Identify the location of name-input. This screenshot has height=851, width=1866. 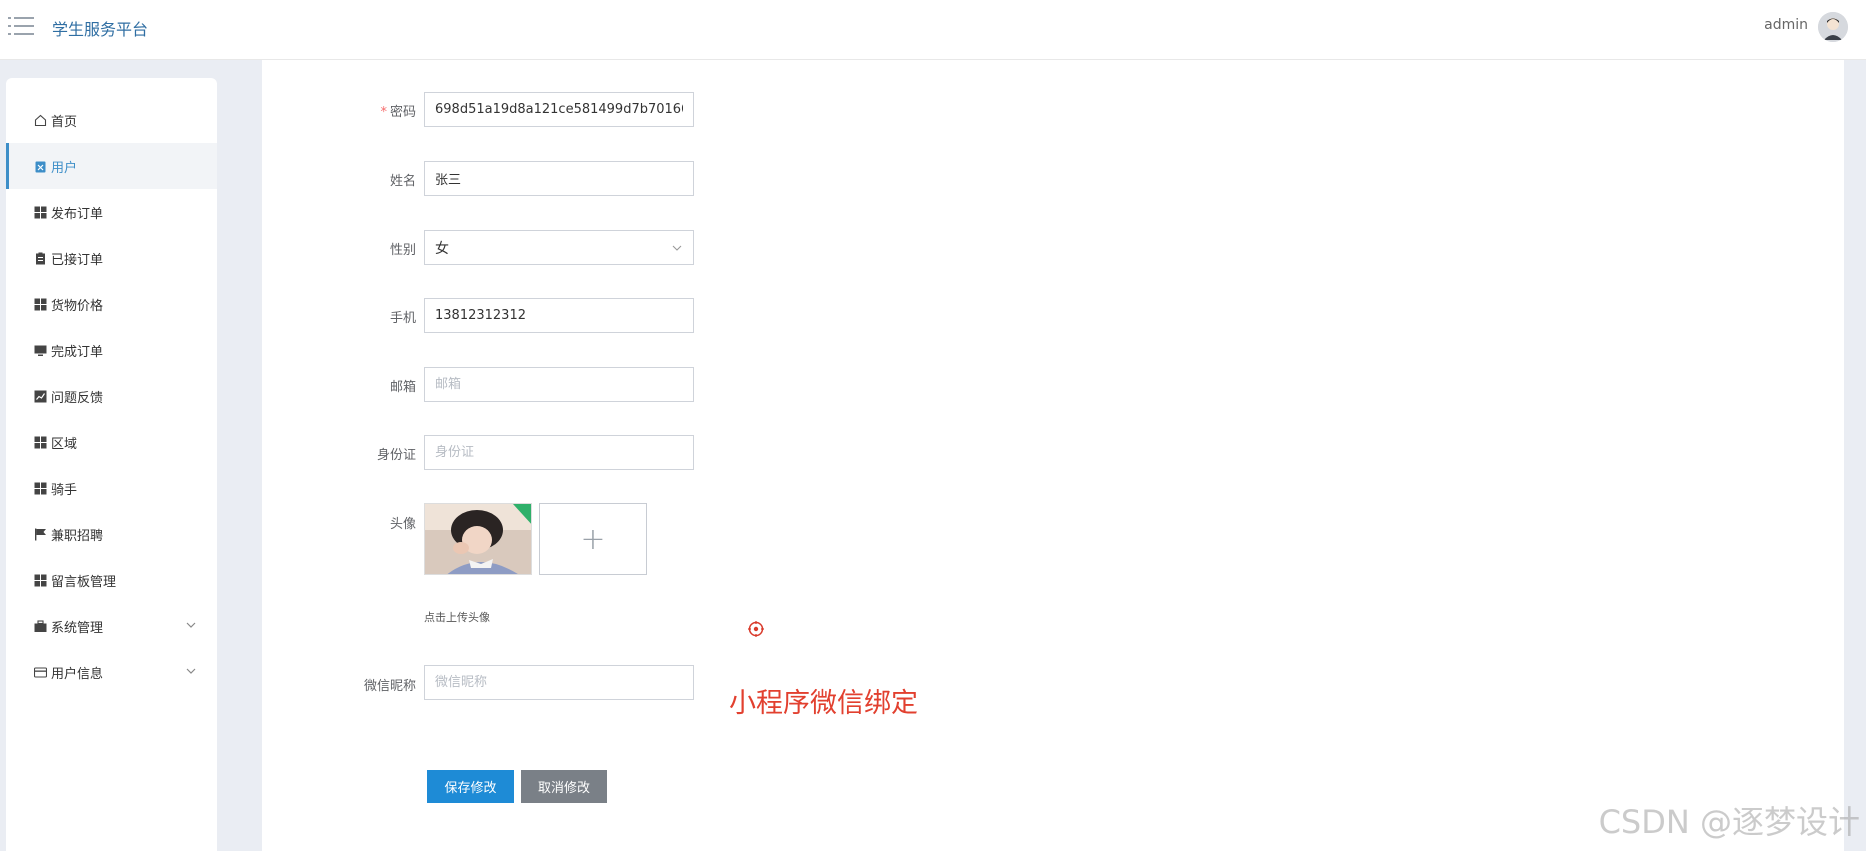
(559, 178).